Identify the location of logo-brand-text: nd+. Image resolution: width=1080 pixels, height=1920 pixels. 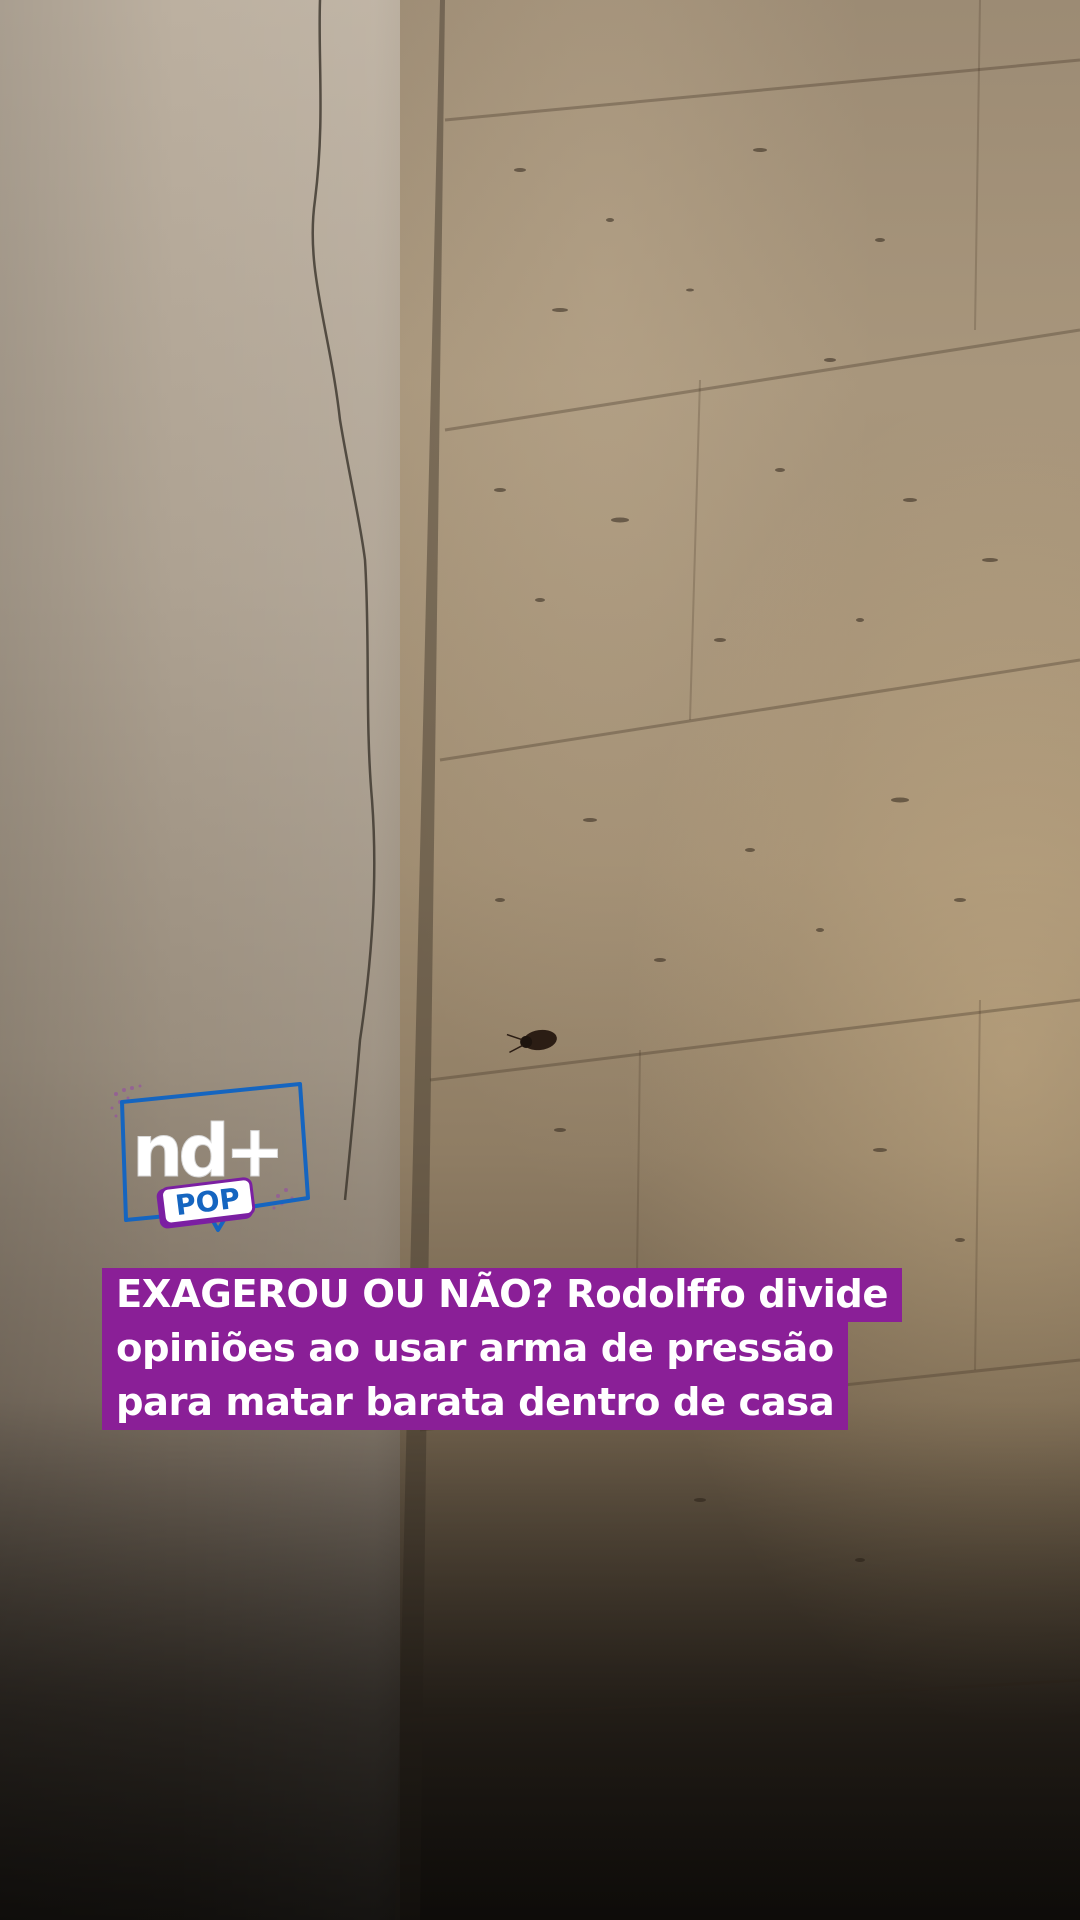
(206, 1151).